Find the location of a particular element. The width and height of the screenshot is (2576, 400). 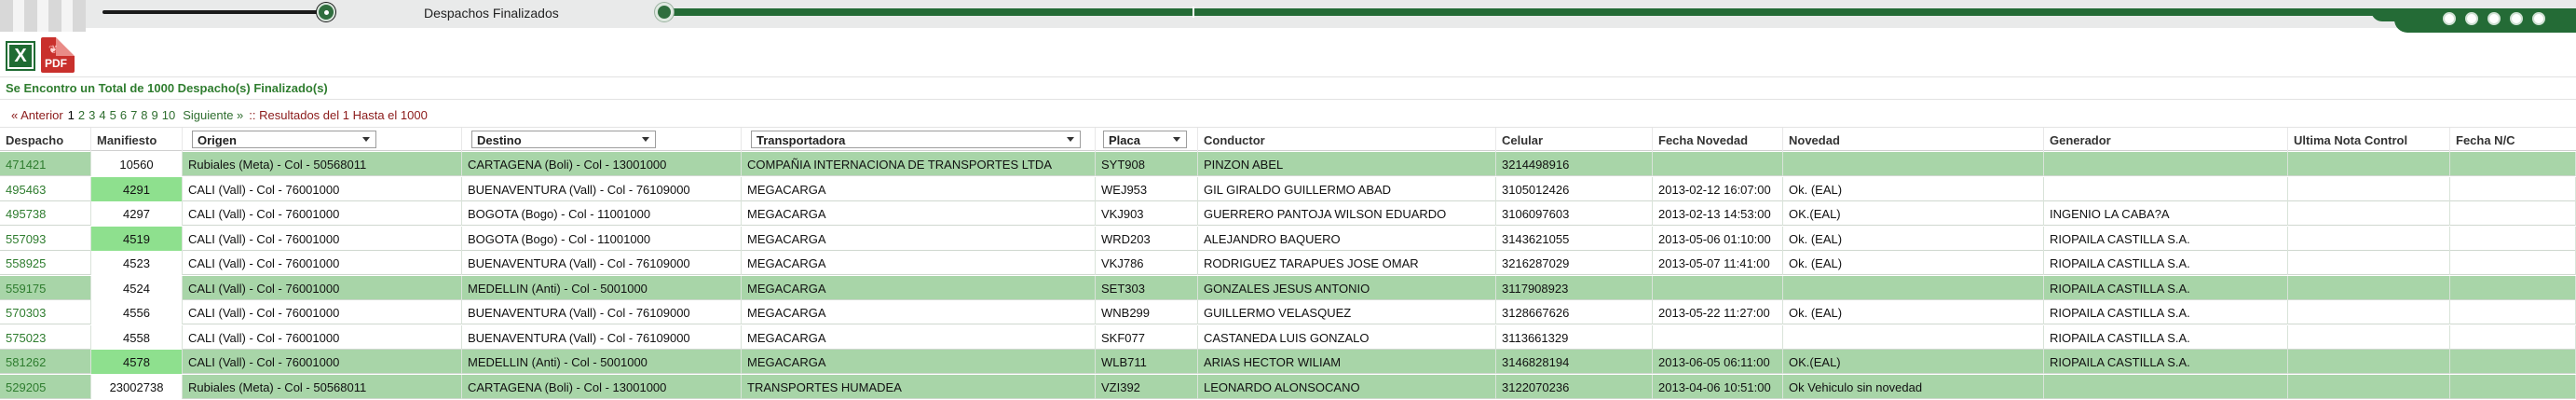

slider-knob is located at coordinates (326, 12).